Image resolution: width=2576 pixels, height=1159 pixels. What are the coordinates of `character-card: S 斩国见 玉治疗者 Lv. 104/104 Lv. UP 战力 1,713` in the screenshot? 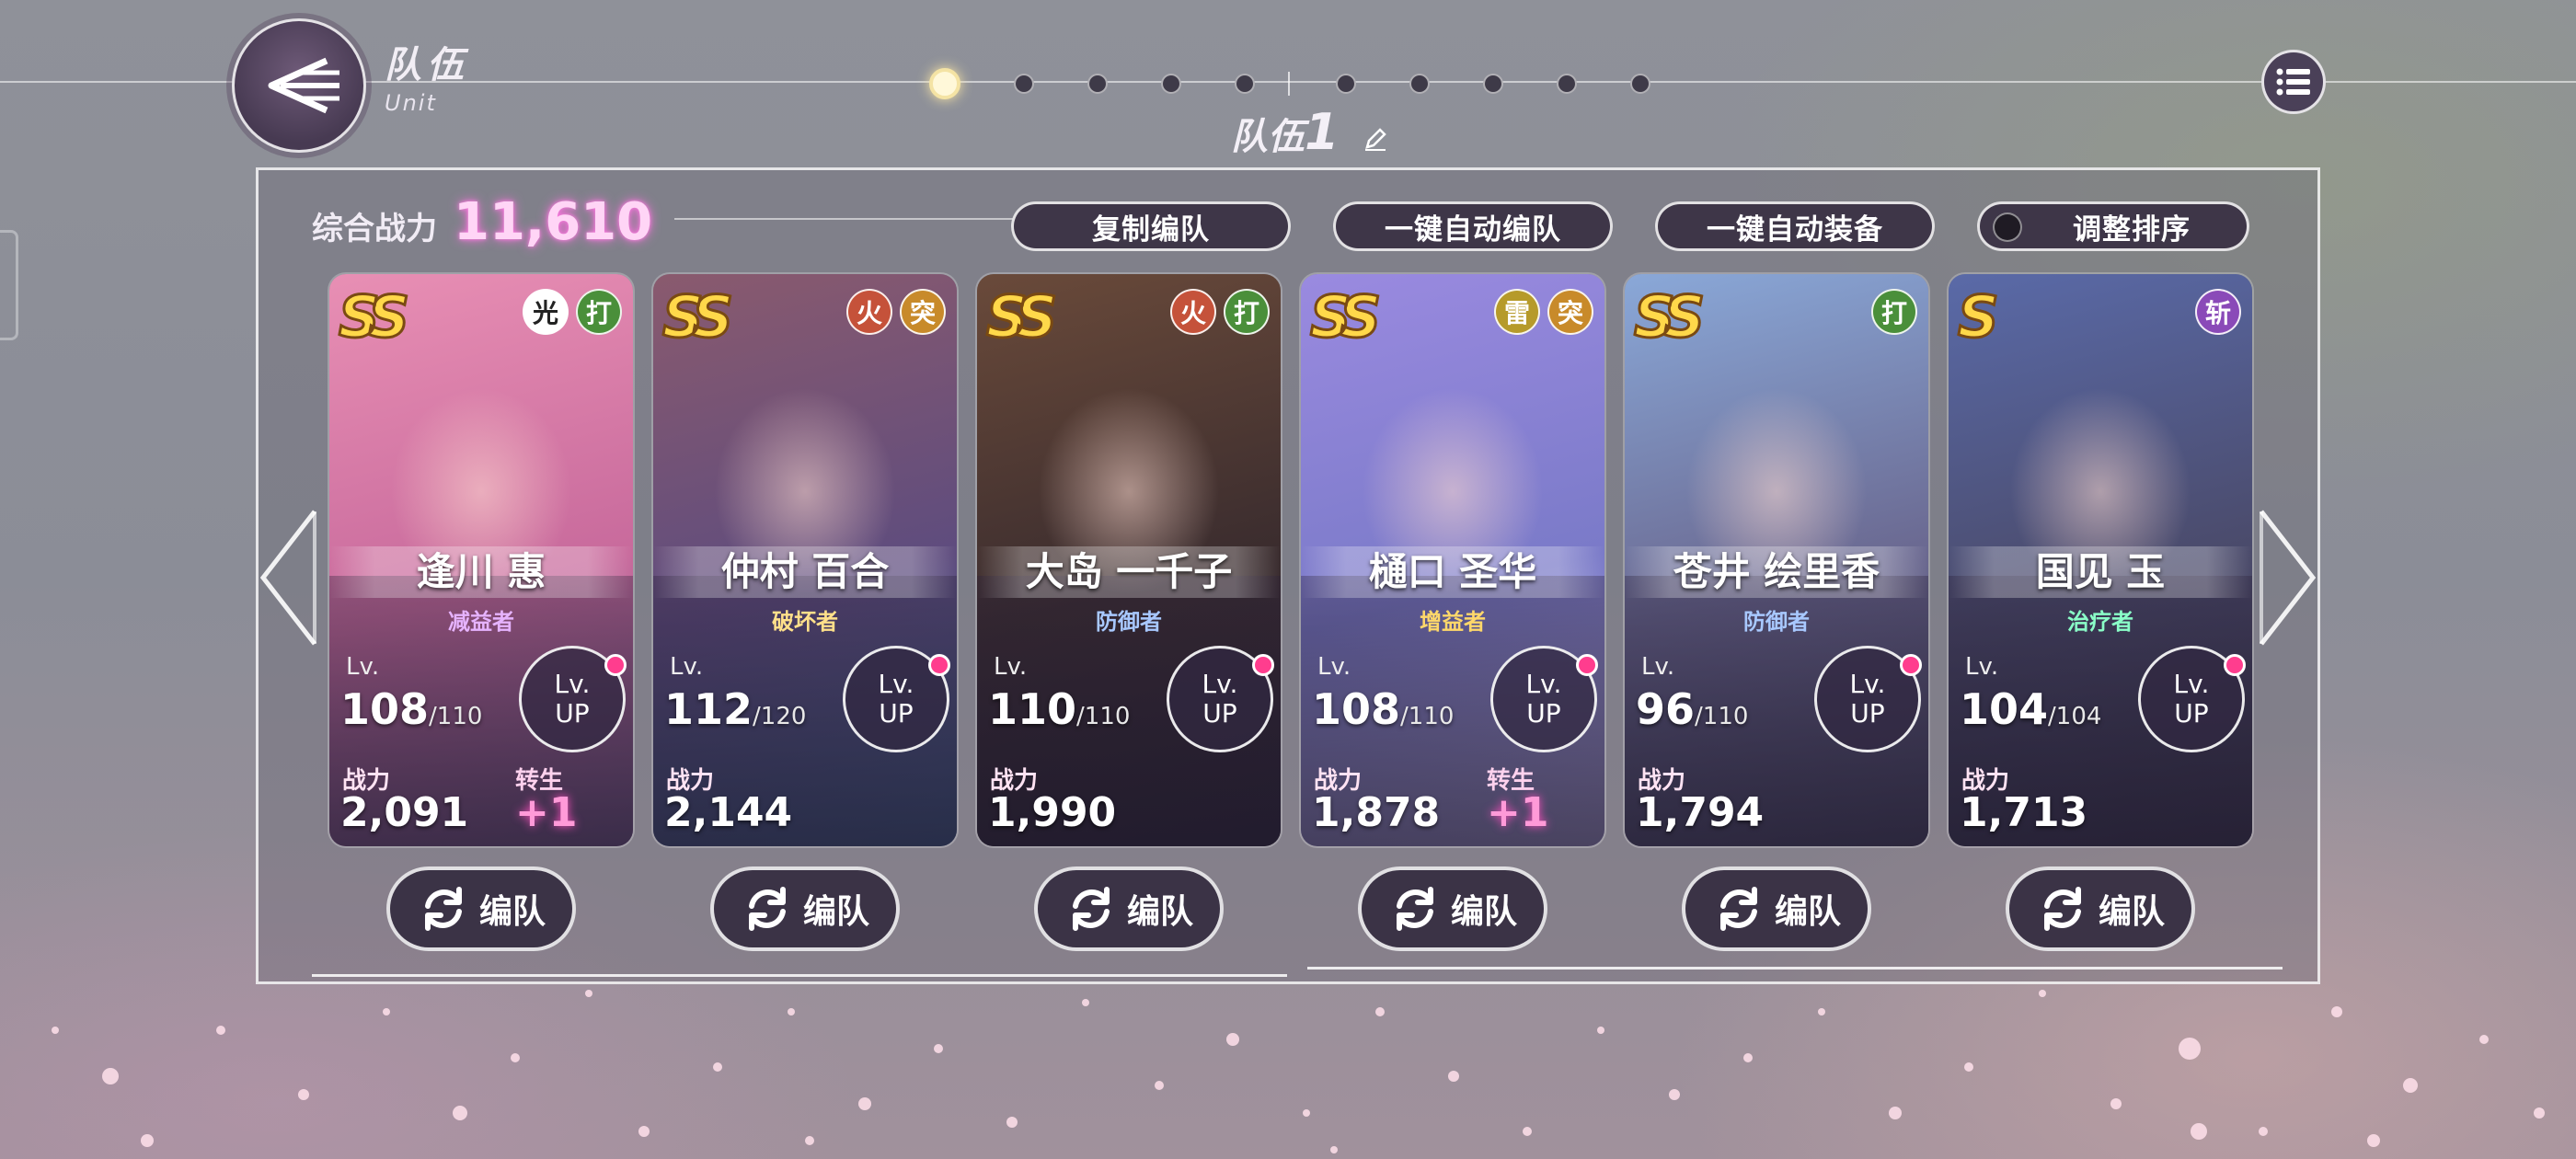 It's located at (2100, 560).